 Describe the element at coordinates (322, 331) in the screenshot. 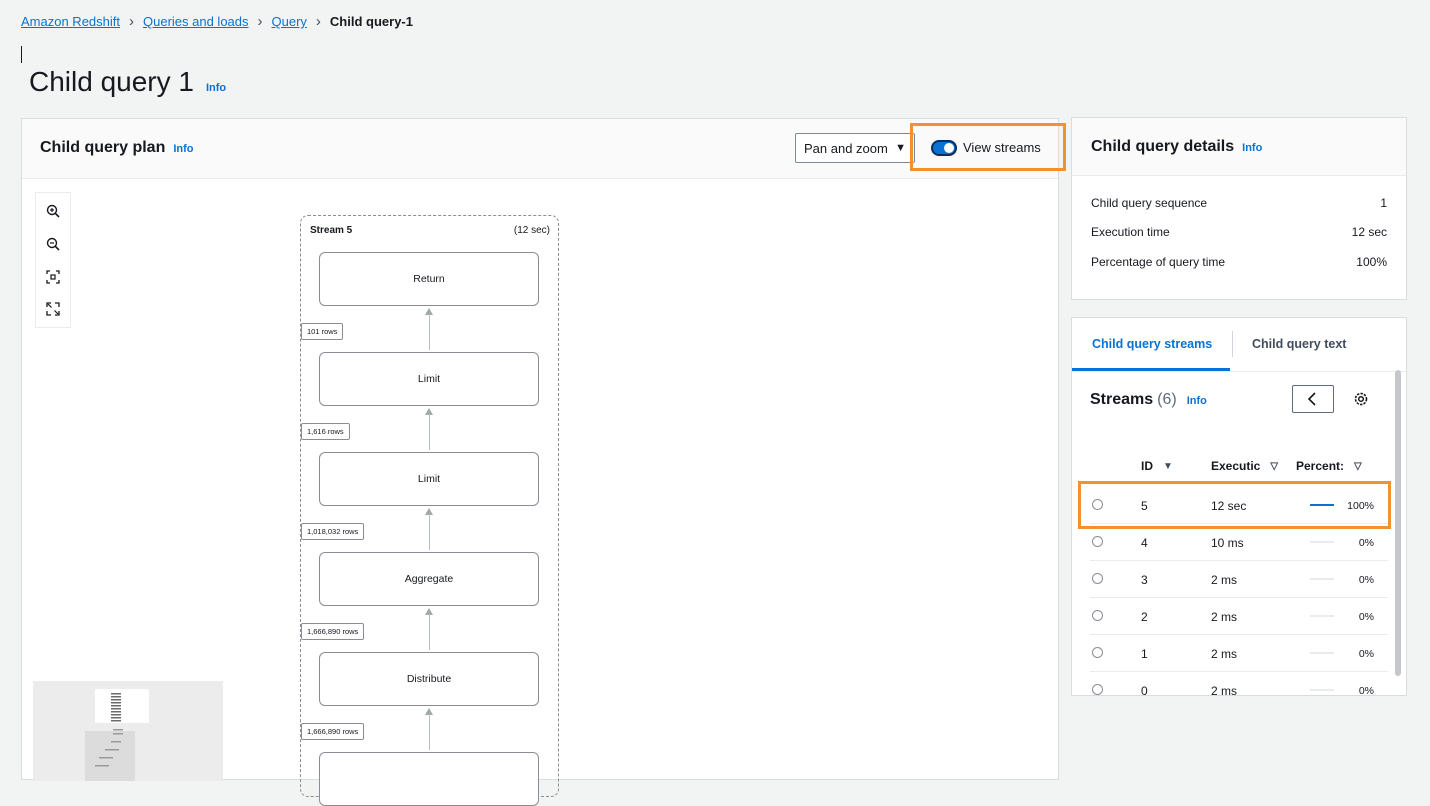

I see `edge-row-count: 101 rows` at that location.